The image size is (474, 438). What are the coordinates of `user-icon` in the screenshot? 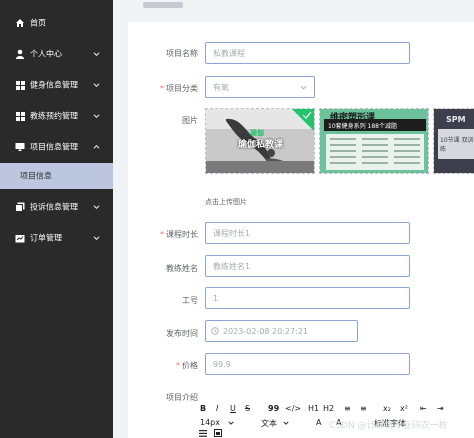 It's located at (20, 54).